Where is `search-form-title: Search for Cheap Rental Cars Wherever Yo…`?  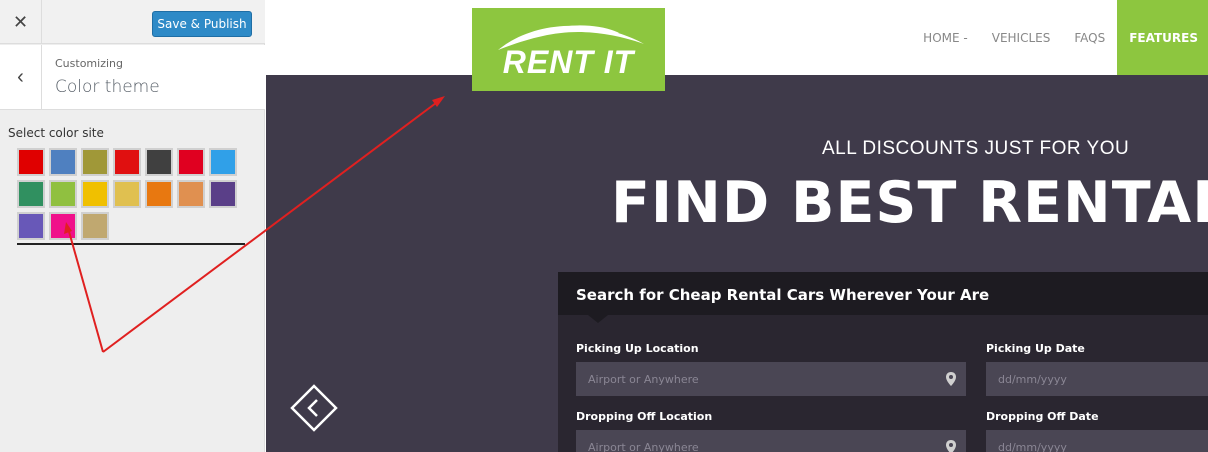
search-form-title: Search for Cheap Rental Cars Wherever Yo… is located at coordinates (783, 295).